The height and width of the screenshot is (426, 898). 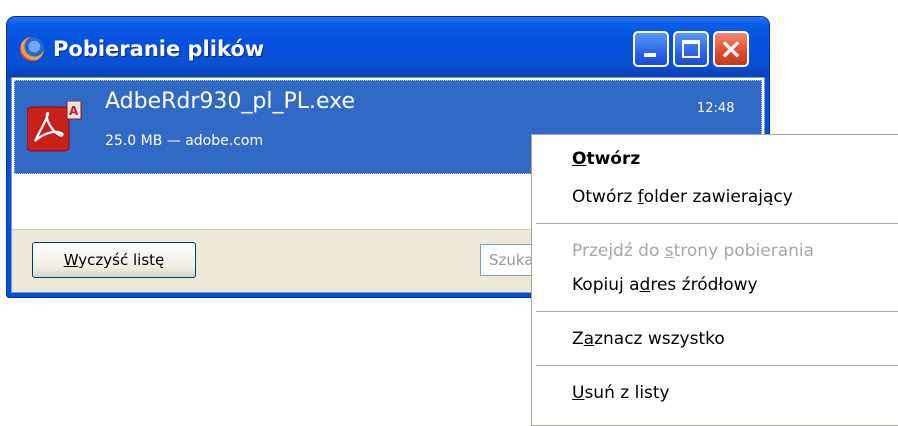 I want to click on menu-label: suń z listy, so click(x=627, y=393).